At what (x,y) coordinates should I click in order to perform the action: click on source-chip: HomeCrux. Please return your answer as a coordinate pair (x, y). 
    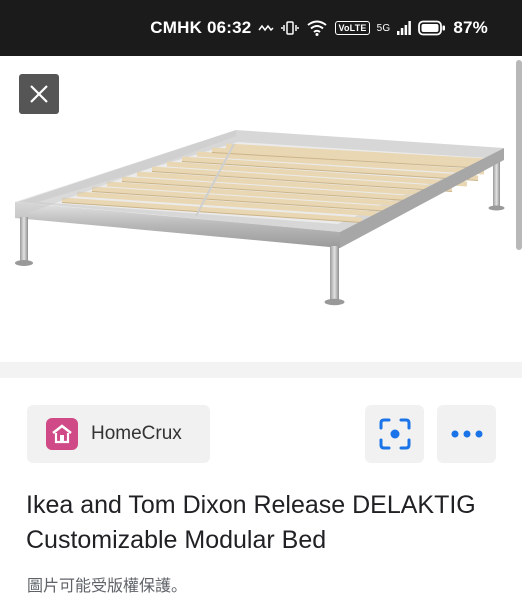
    Looking at the image, I should click on (118, 434).